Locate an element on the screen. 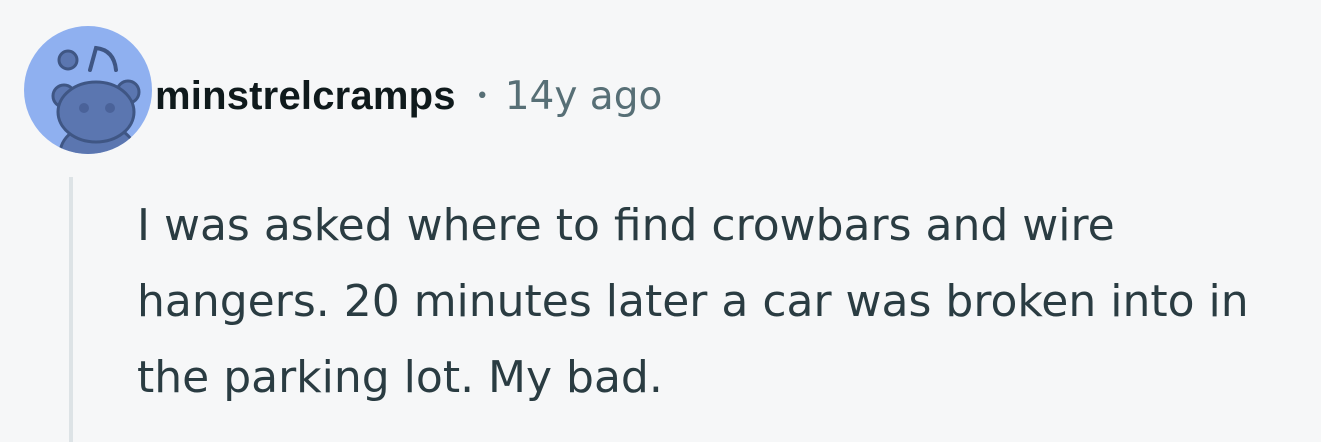 The image size is (1321, 442). snoo-left-eye is located at coordinates (84, 108).